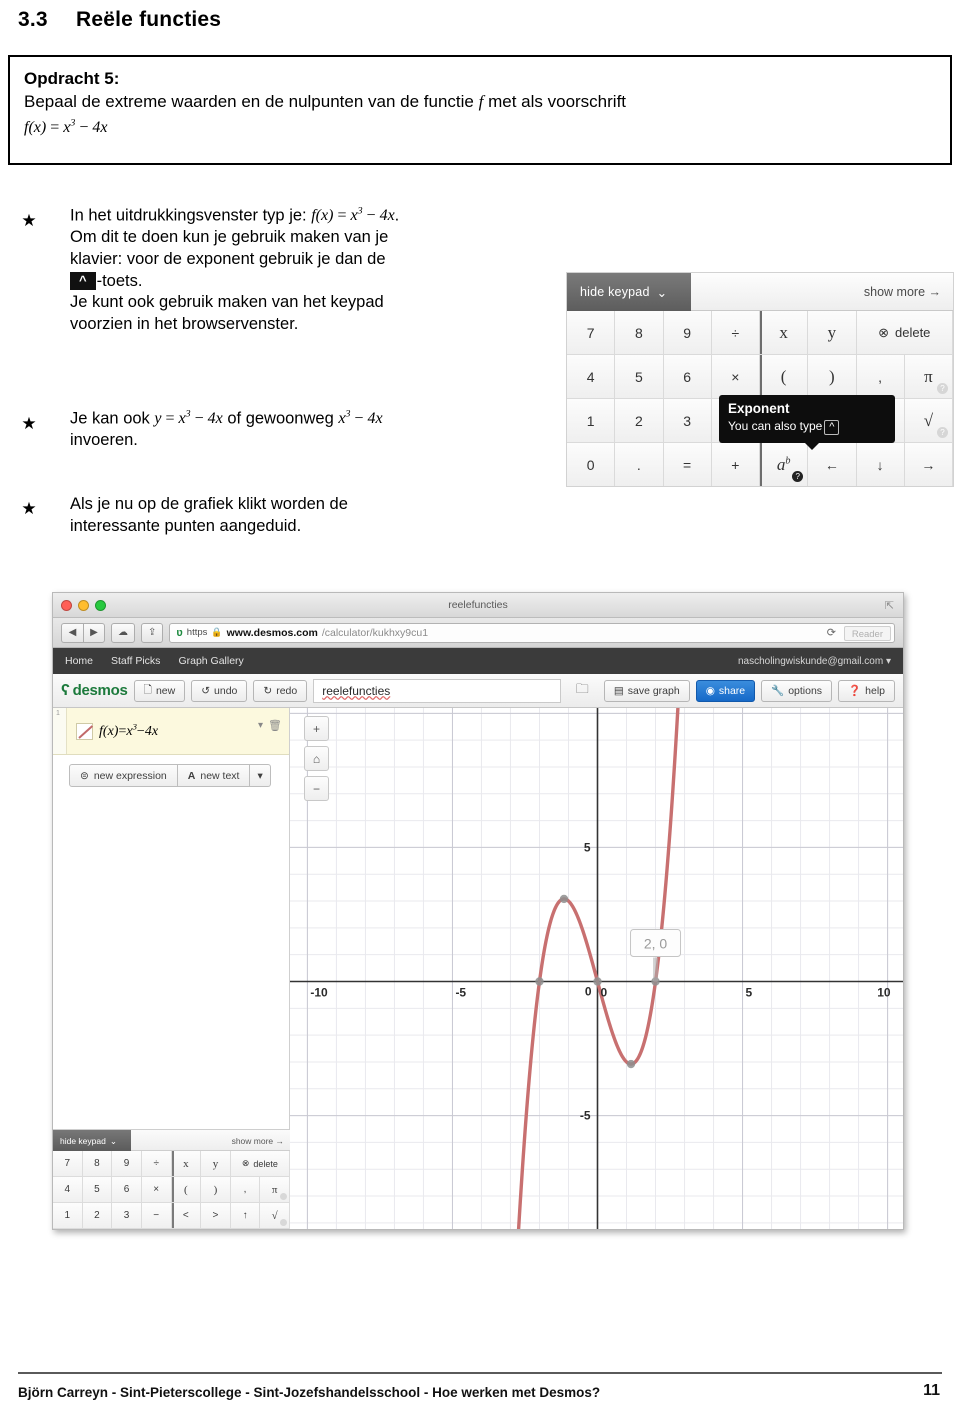 This screenshot has height=1420, width=960. I want to click on desmos-show-more-button: show more →, so click(258, 1141).